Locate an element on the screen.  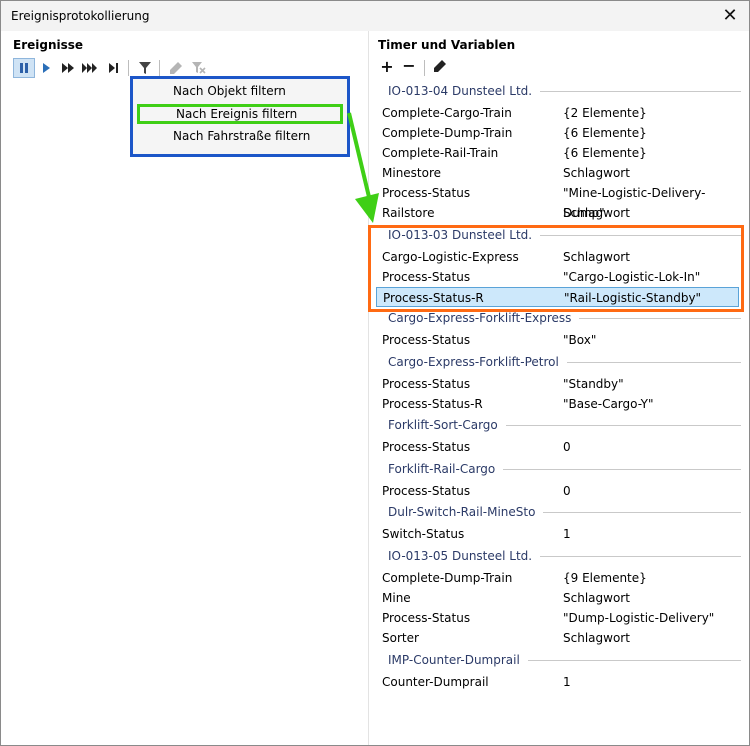
group-header: Dulr-Switch-Rail-MineSto is located at coordinates (461, 512).